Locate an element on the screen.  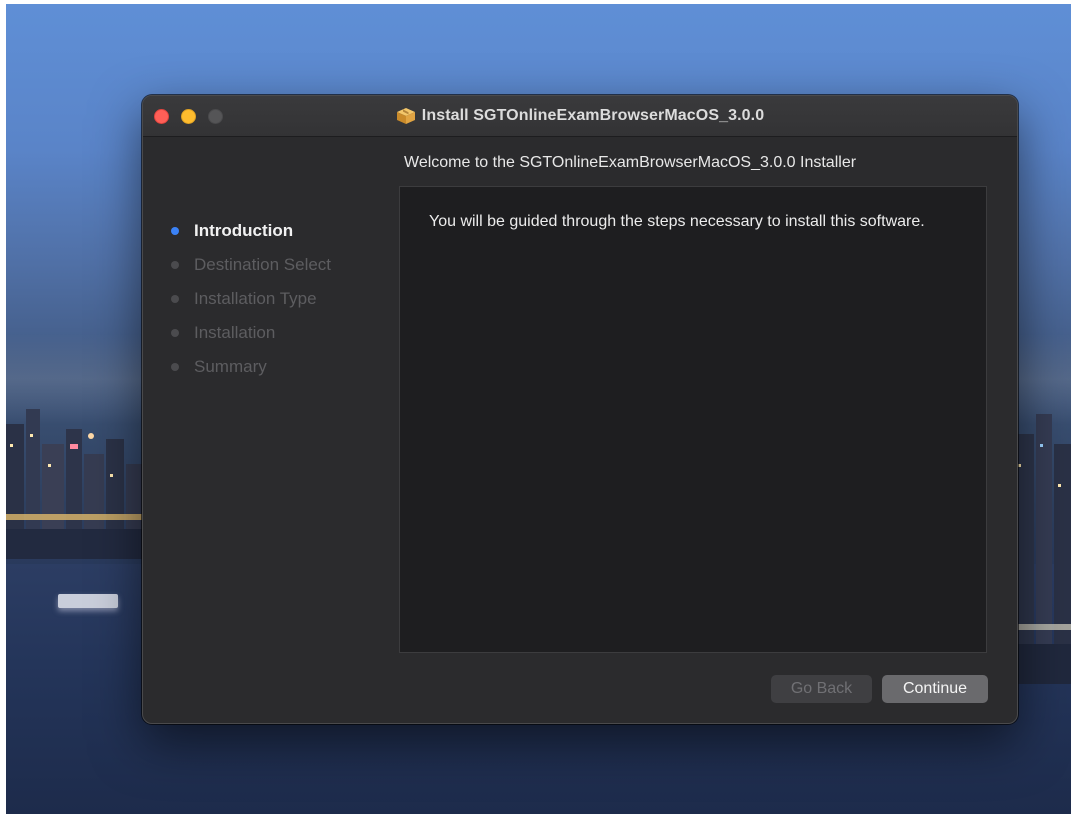
go-back-button: Go Back is located at coordinates (821, 689).